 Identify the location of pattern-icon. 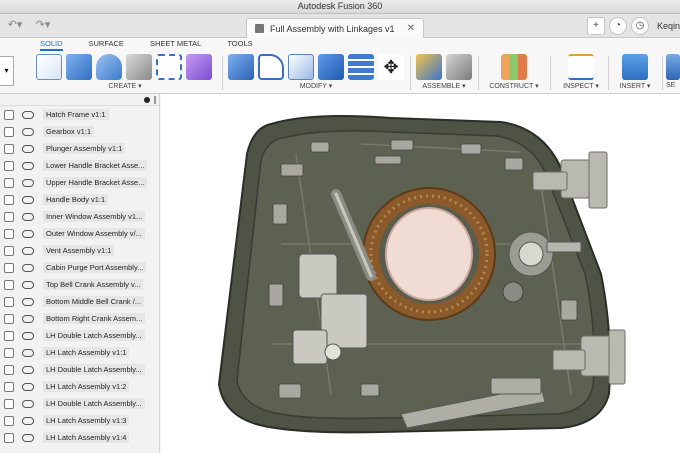
(169, 67).